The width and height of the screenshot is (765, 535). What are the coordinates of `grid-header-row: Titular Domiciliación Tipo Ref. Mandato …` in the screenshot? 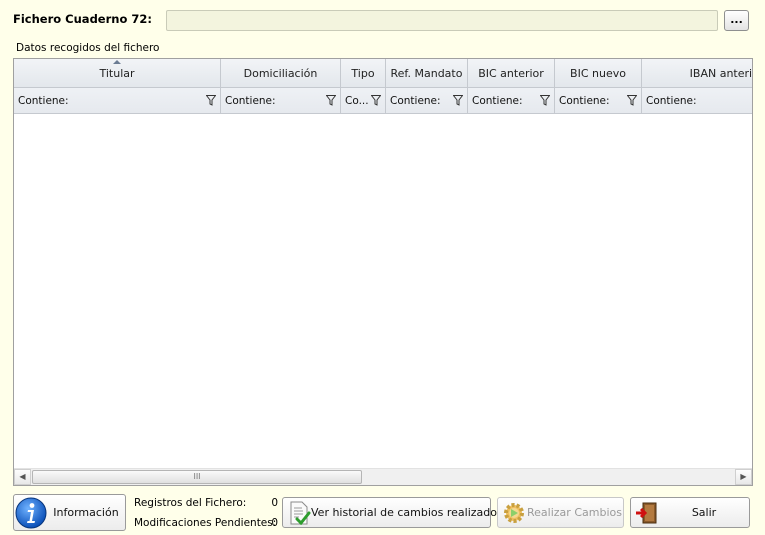 It's located at (383, 73).